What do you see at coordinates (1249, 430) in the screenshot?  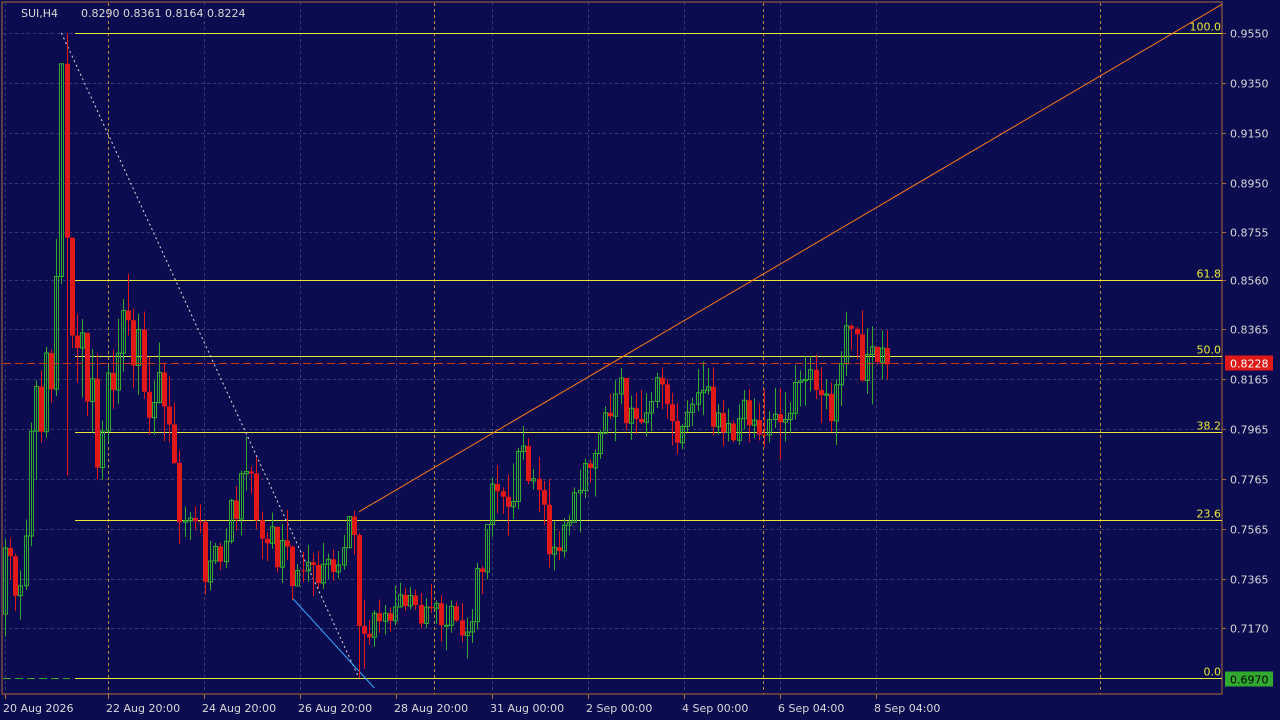 I see `y-tick-label: 0.7965` at bounding box center [1249, 430].